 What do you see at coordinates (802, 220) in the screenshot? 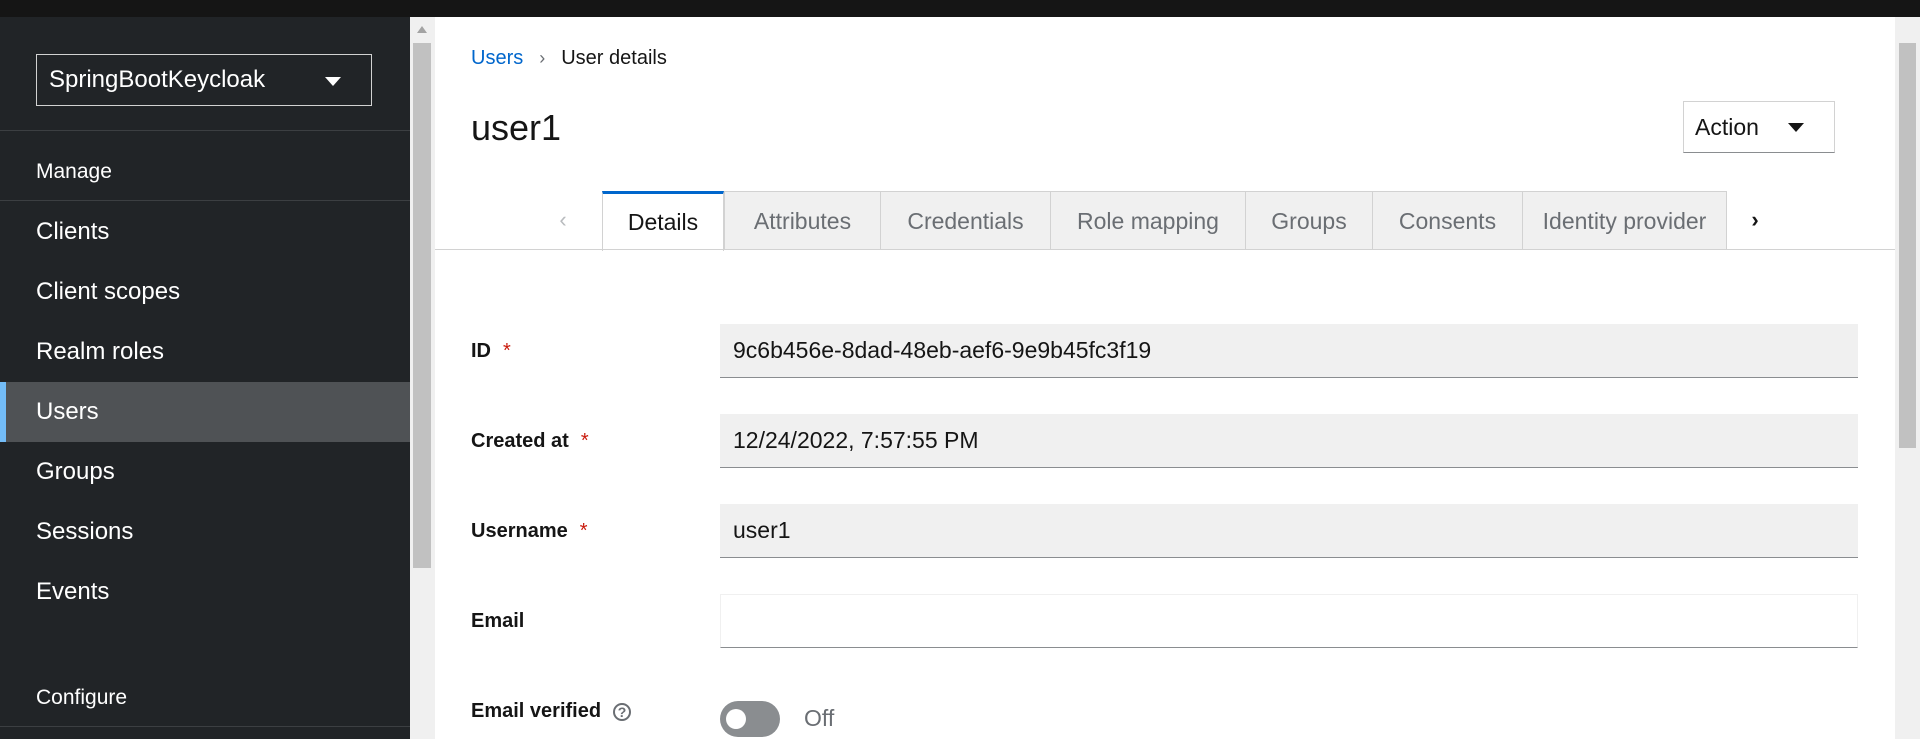
I see `tab-attributes: Attributes` at bounding box center [802, 220].